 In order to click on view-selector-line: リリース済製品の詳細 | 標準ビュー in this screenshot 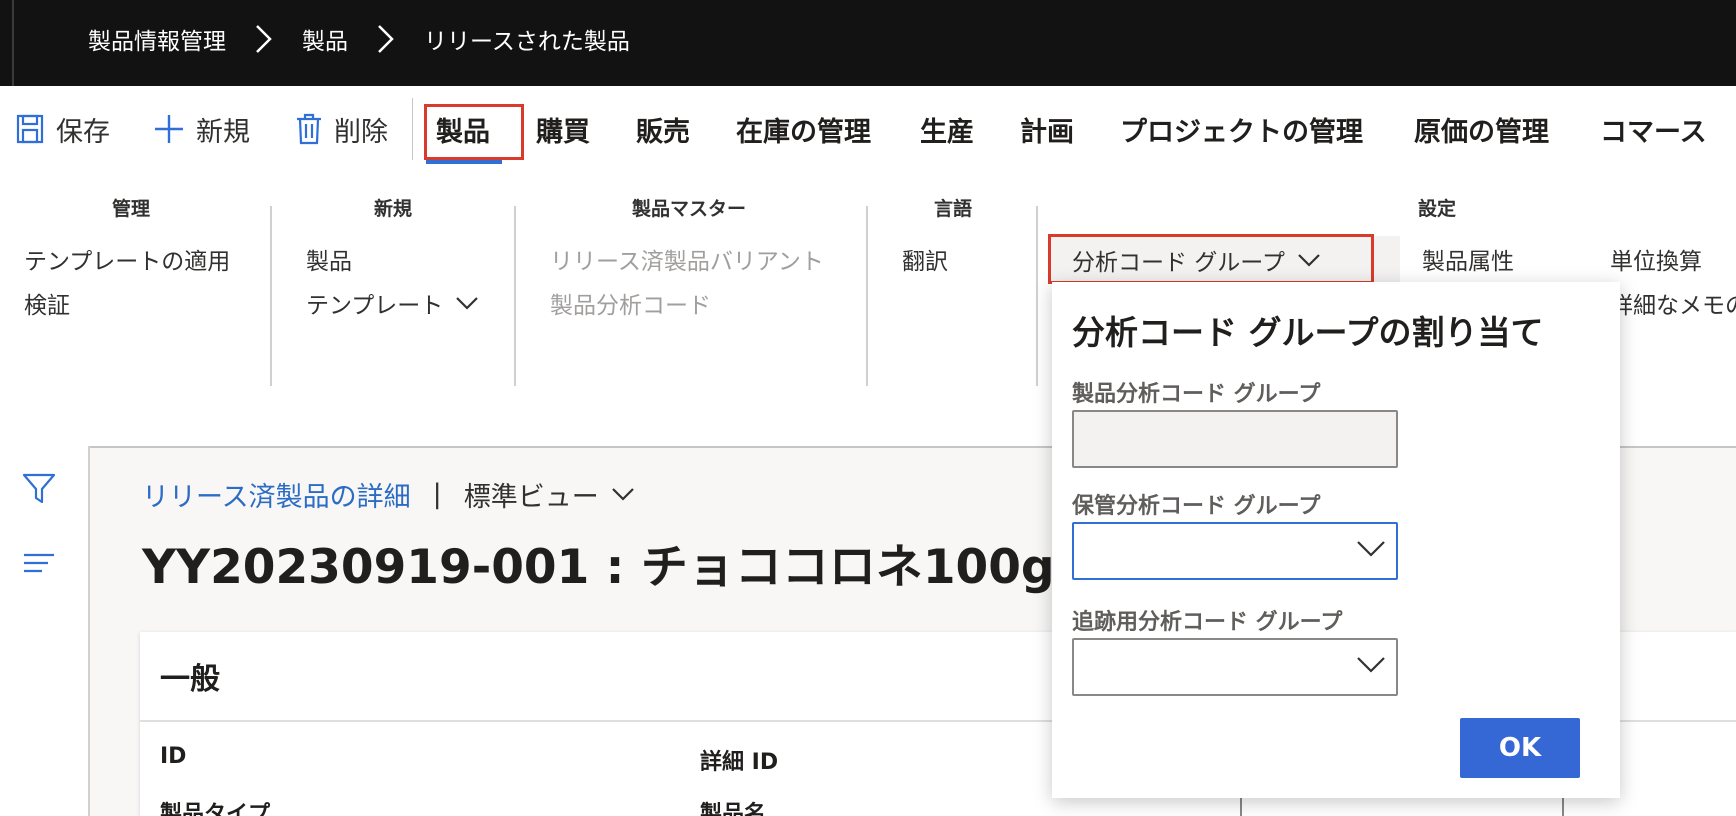, I will do `click(388, 494)`.